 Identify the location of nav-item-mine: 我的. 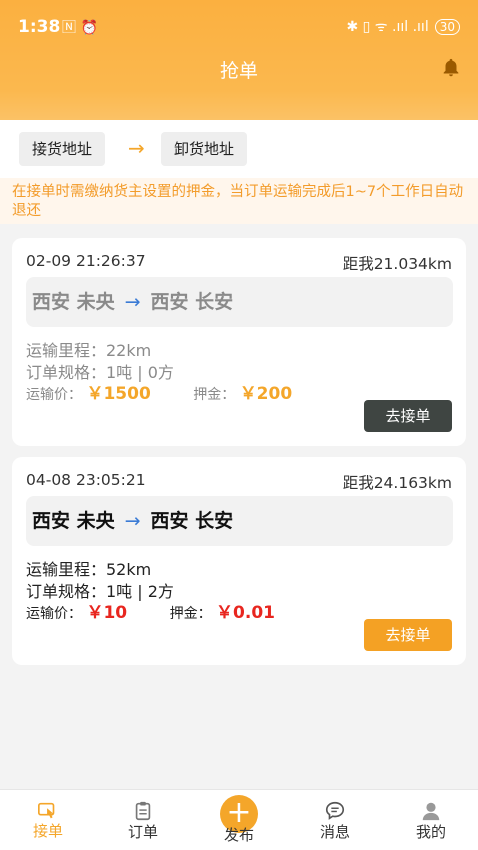
(431, 820).